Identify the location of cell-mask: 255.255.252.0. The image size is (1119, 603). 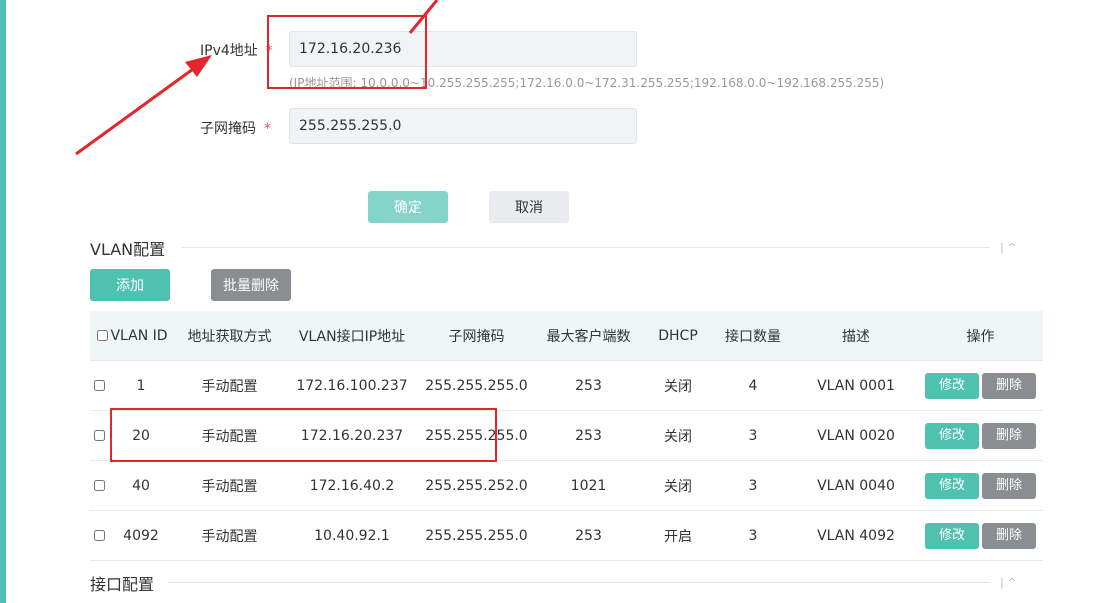
(476, 485).